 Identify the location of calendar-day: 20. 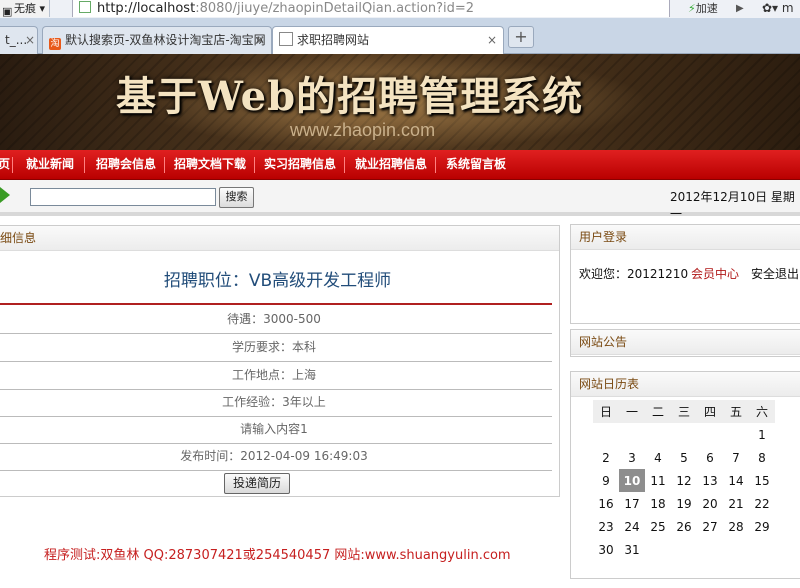
(710, 503).